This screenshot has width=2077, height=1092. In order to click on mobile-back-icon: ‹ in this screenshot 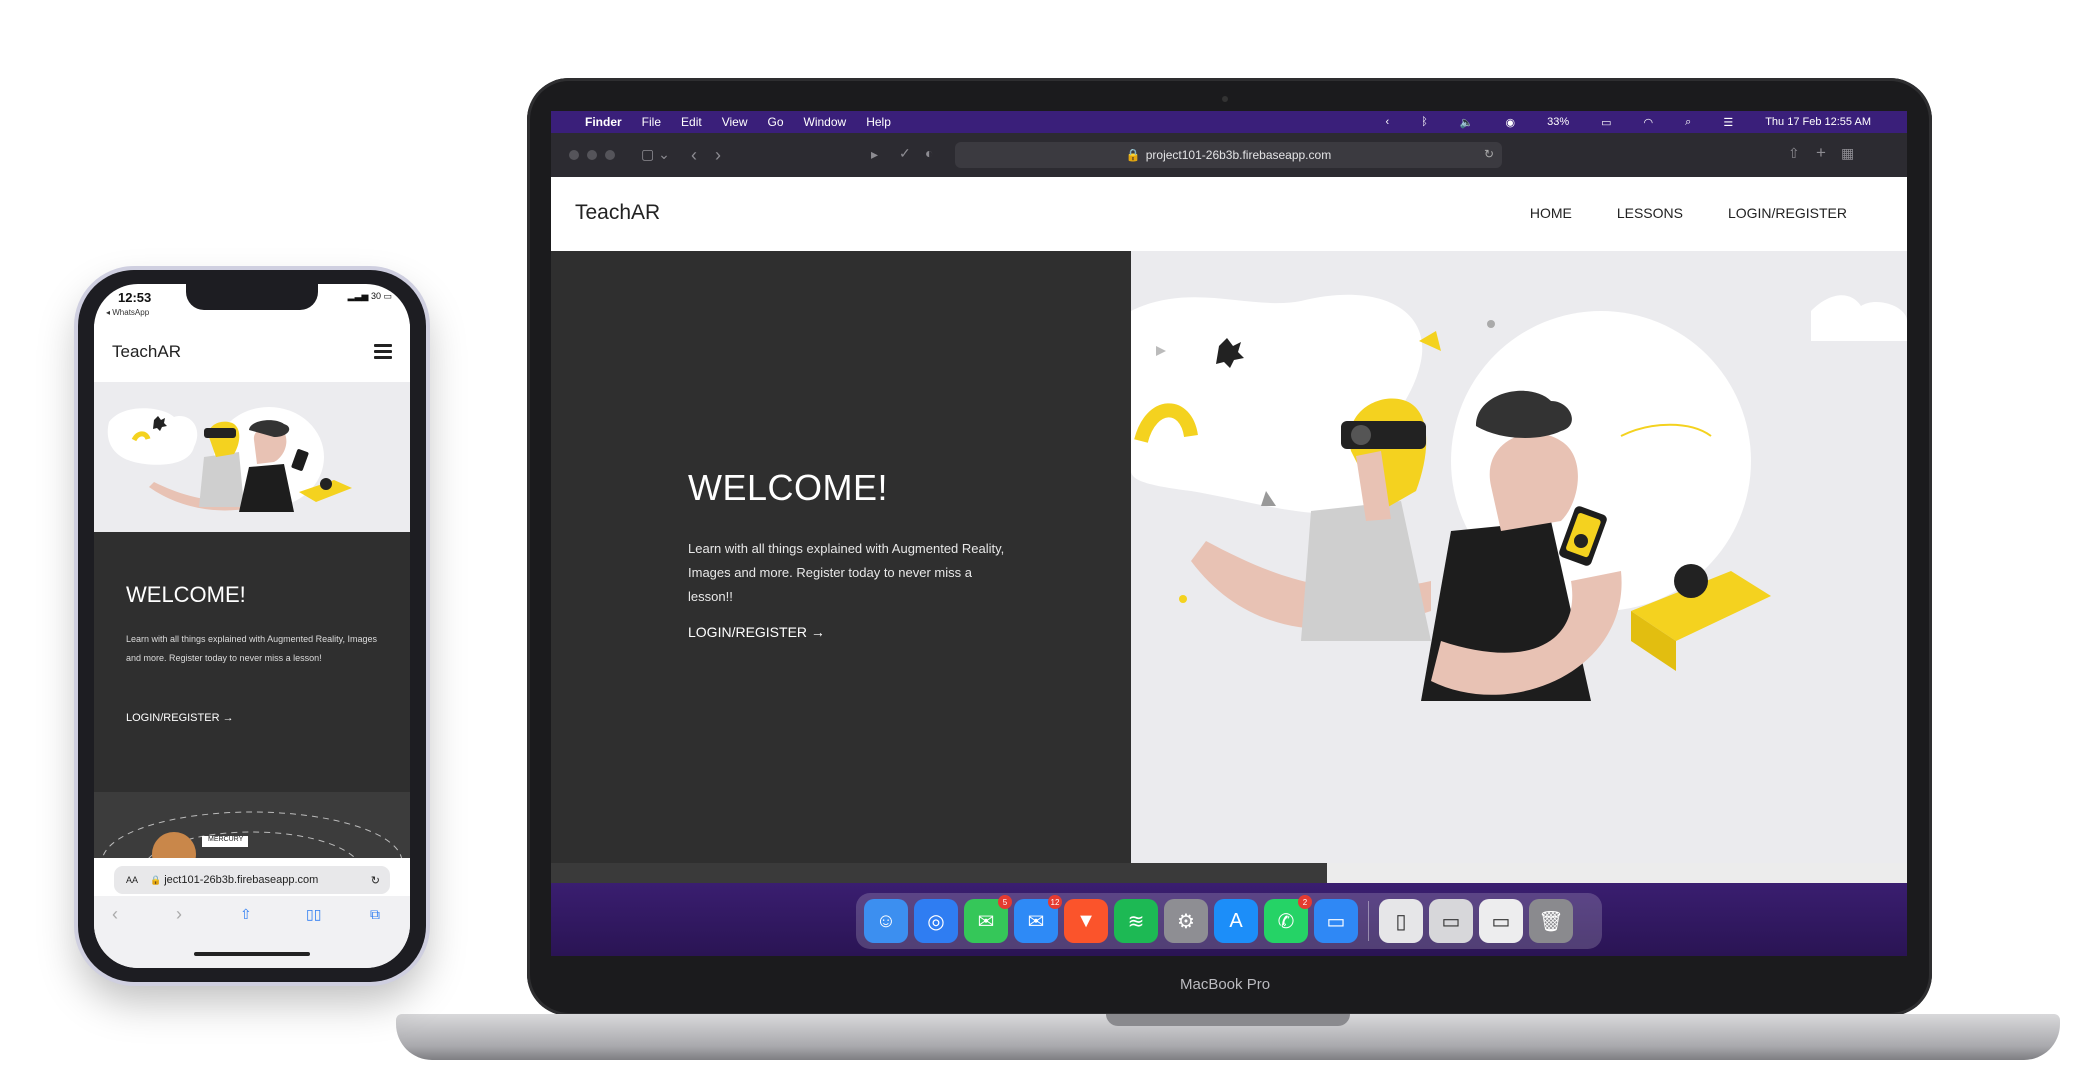, I will do `click(115, 914)`.